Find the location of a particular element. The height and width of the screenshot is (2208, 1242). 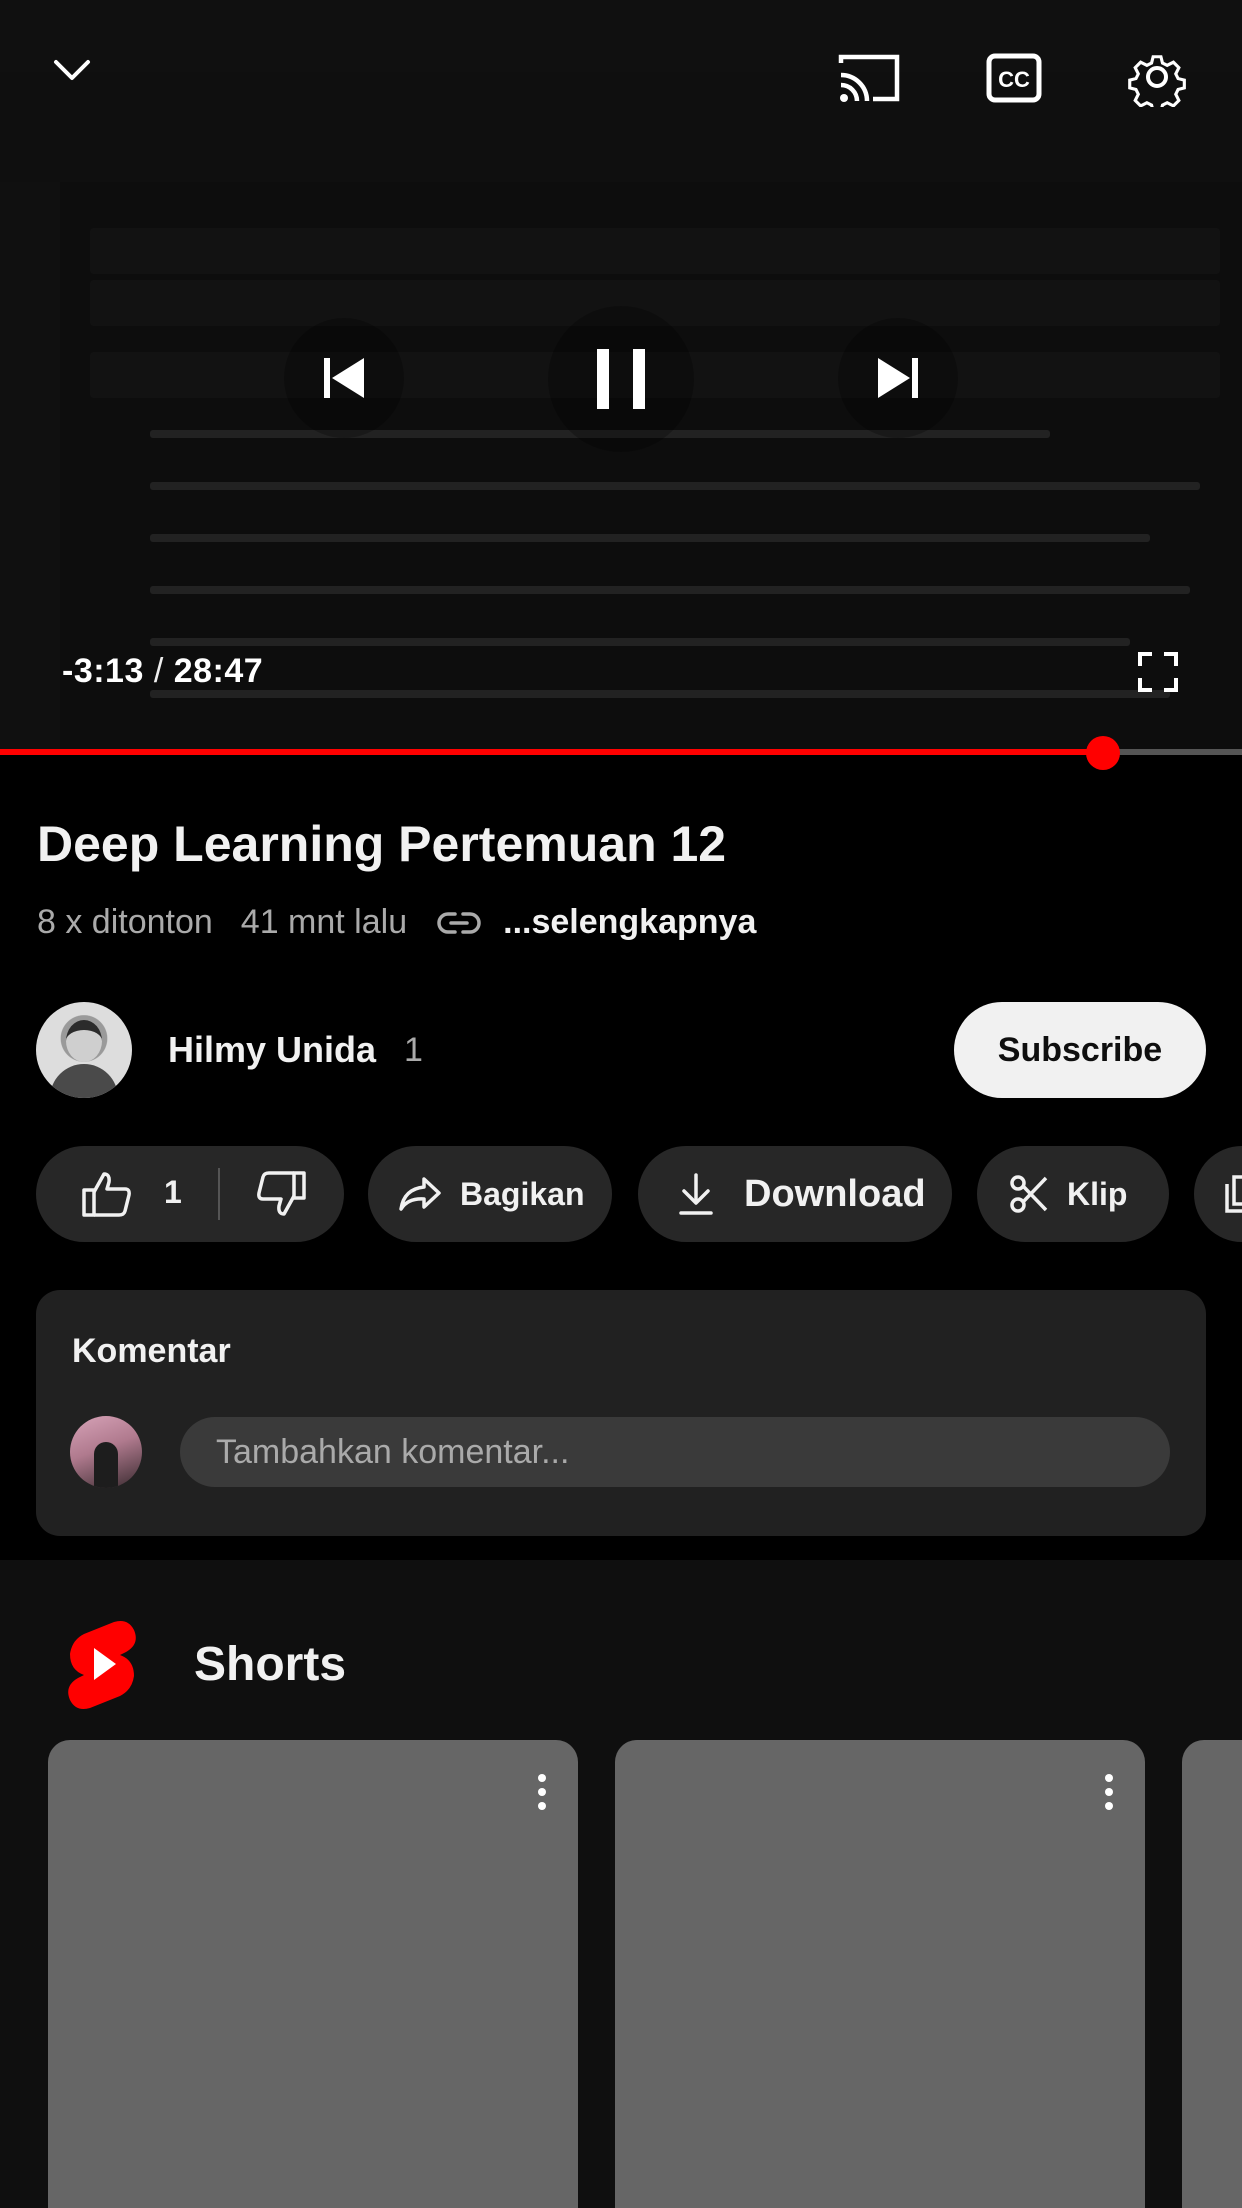

progress-played is located at coordinates (551, 752).